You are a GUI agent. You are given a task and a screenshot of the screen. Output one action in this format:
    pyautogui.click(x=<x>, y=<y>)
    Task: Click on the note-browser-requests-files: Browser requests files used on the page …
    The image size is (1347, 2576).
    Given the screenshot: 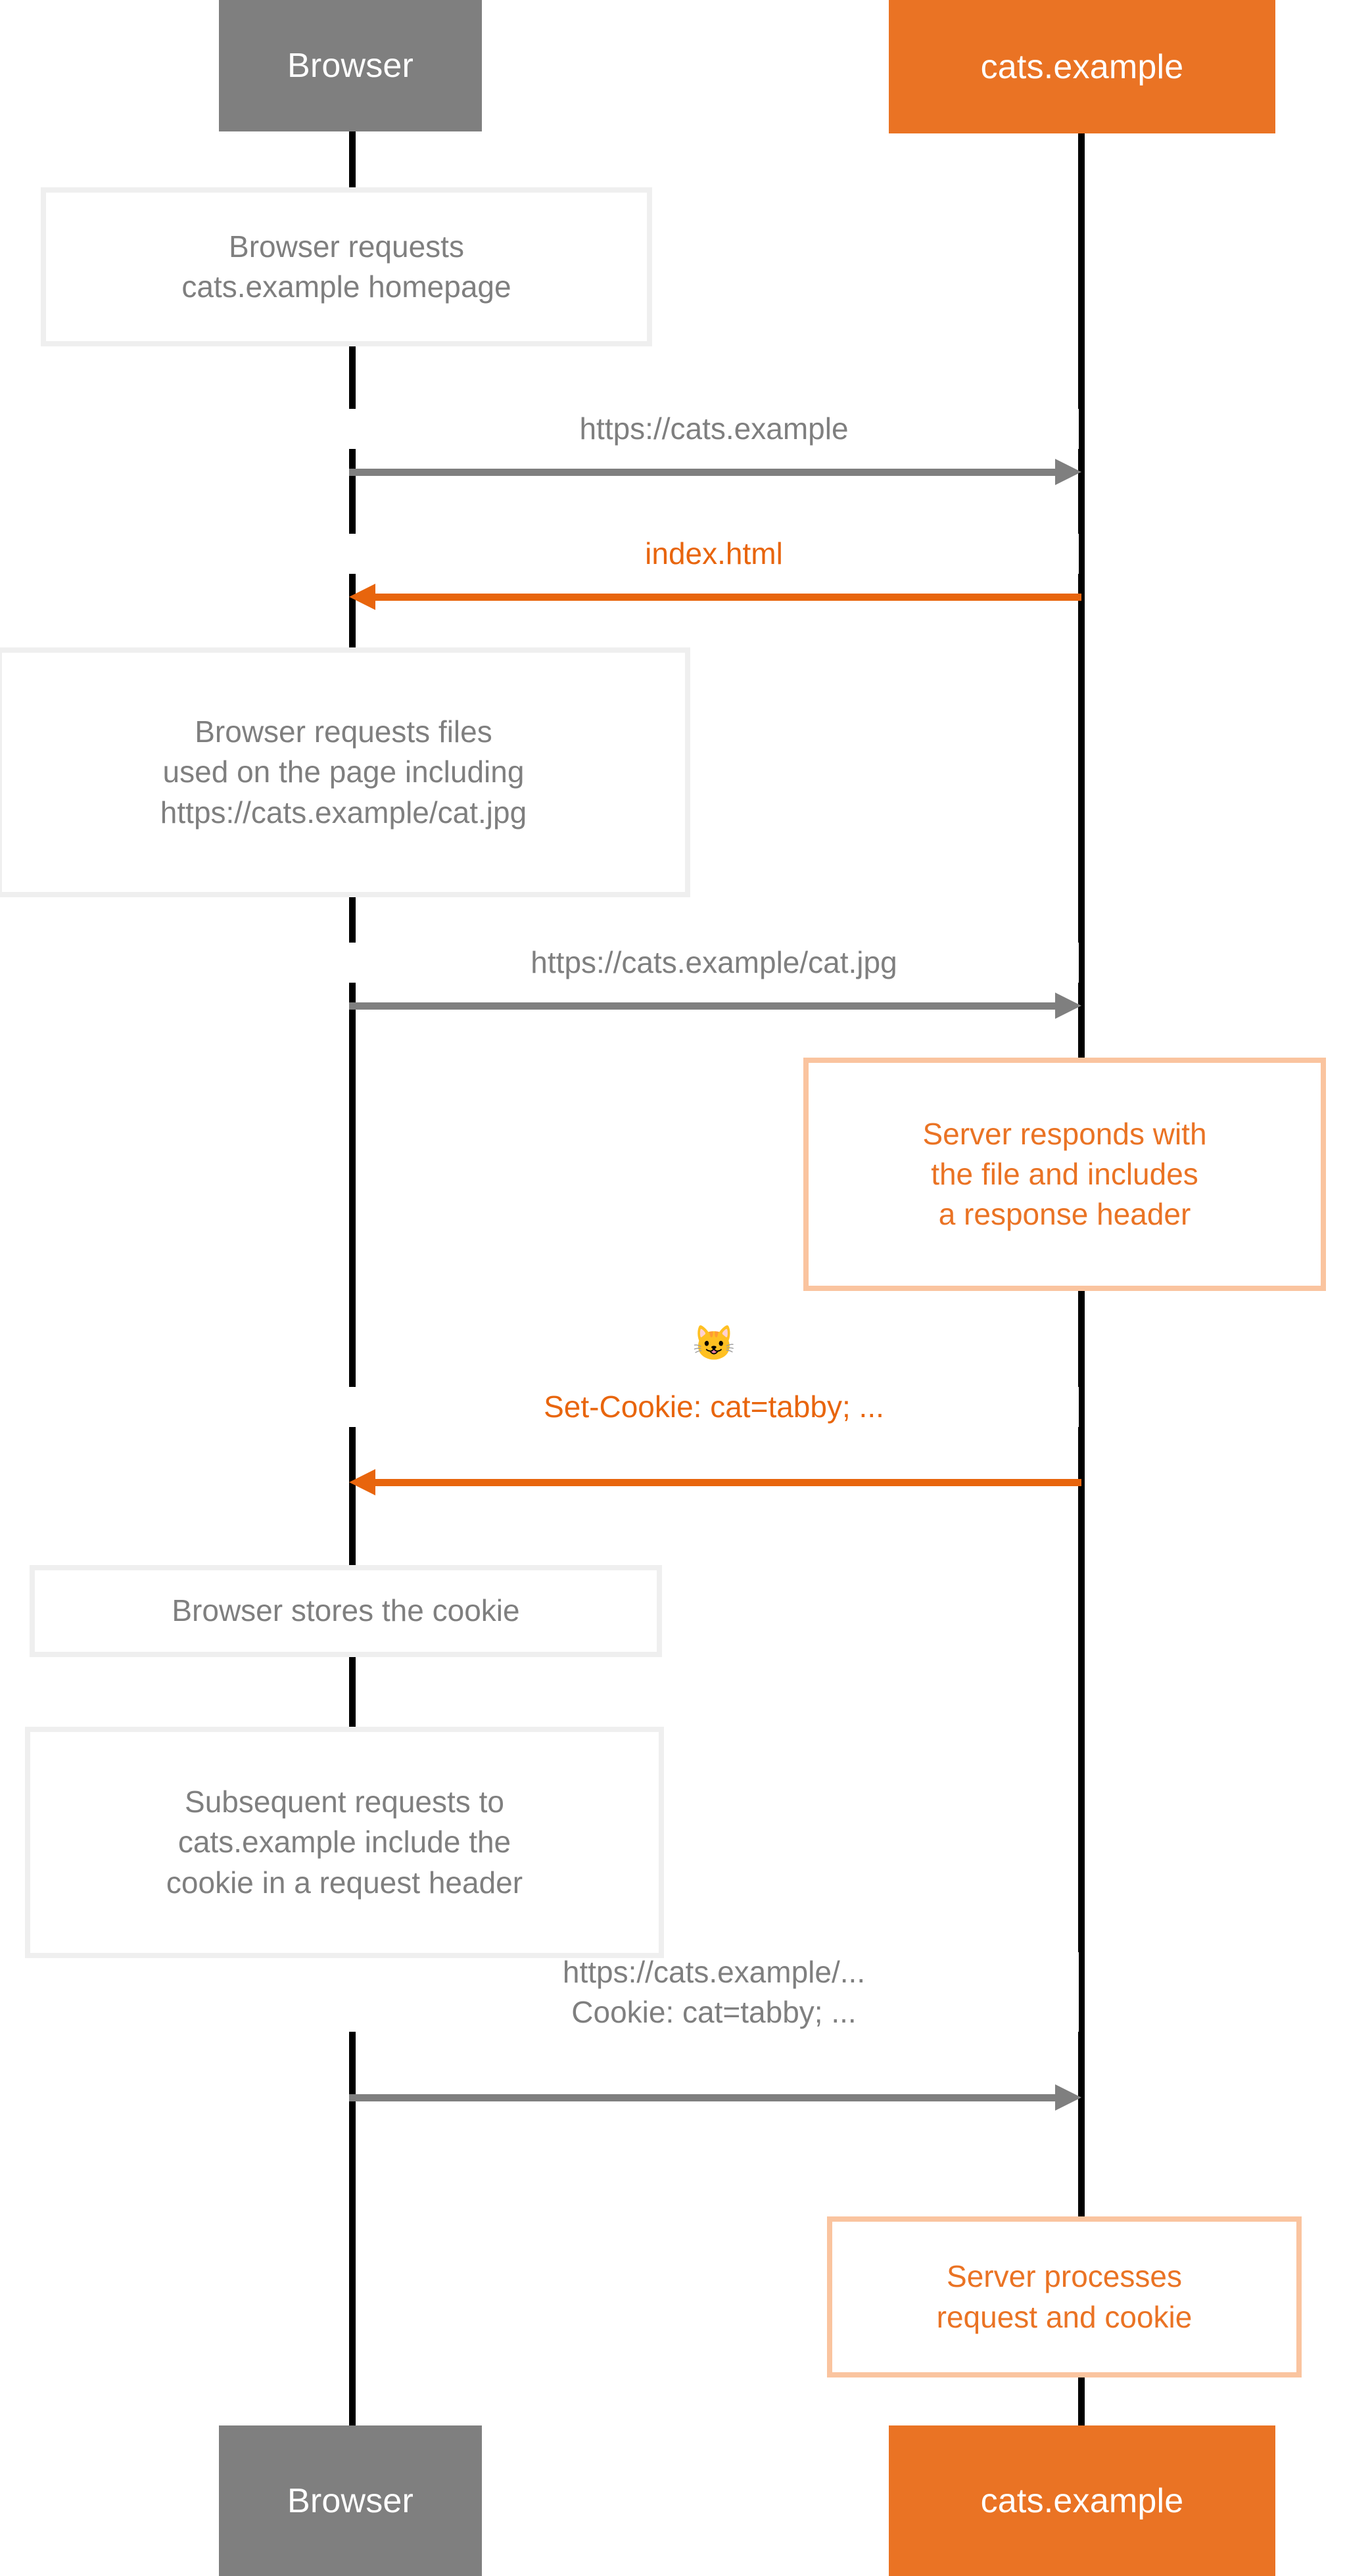 What is the action you would take?
    pyautogui.click(x=345, y=772)
    